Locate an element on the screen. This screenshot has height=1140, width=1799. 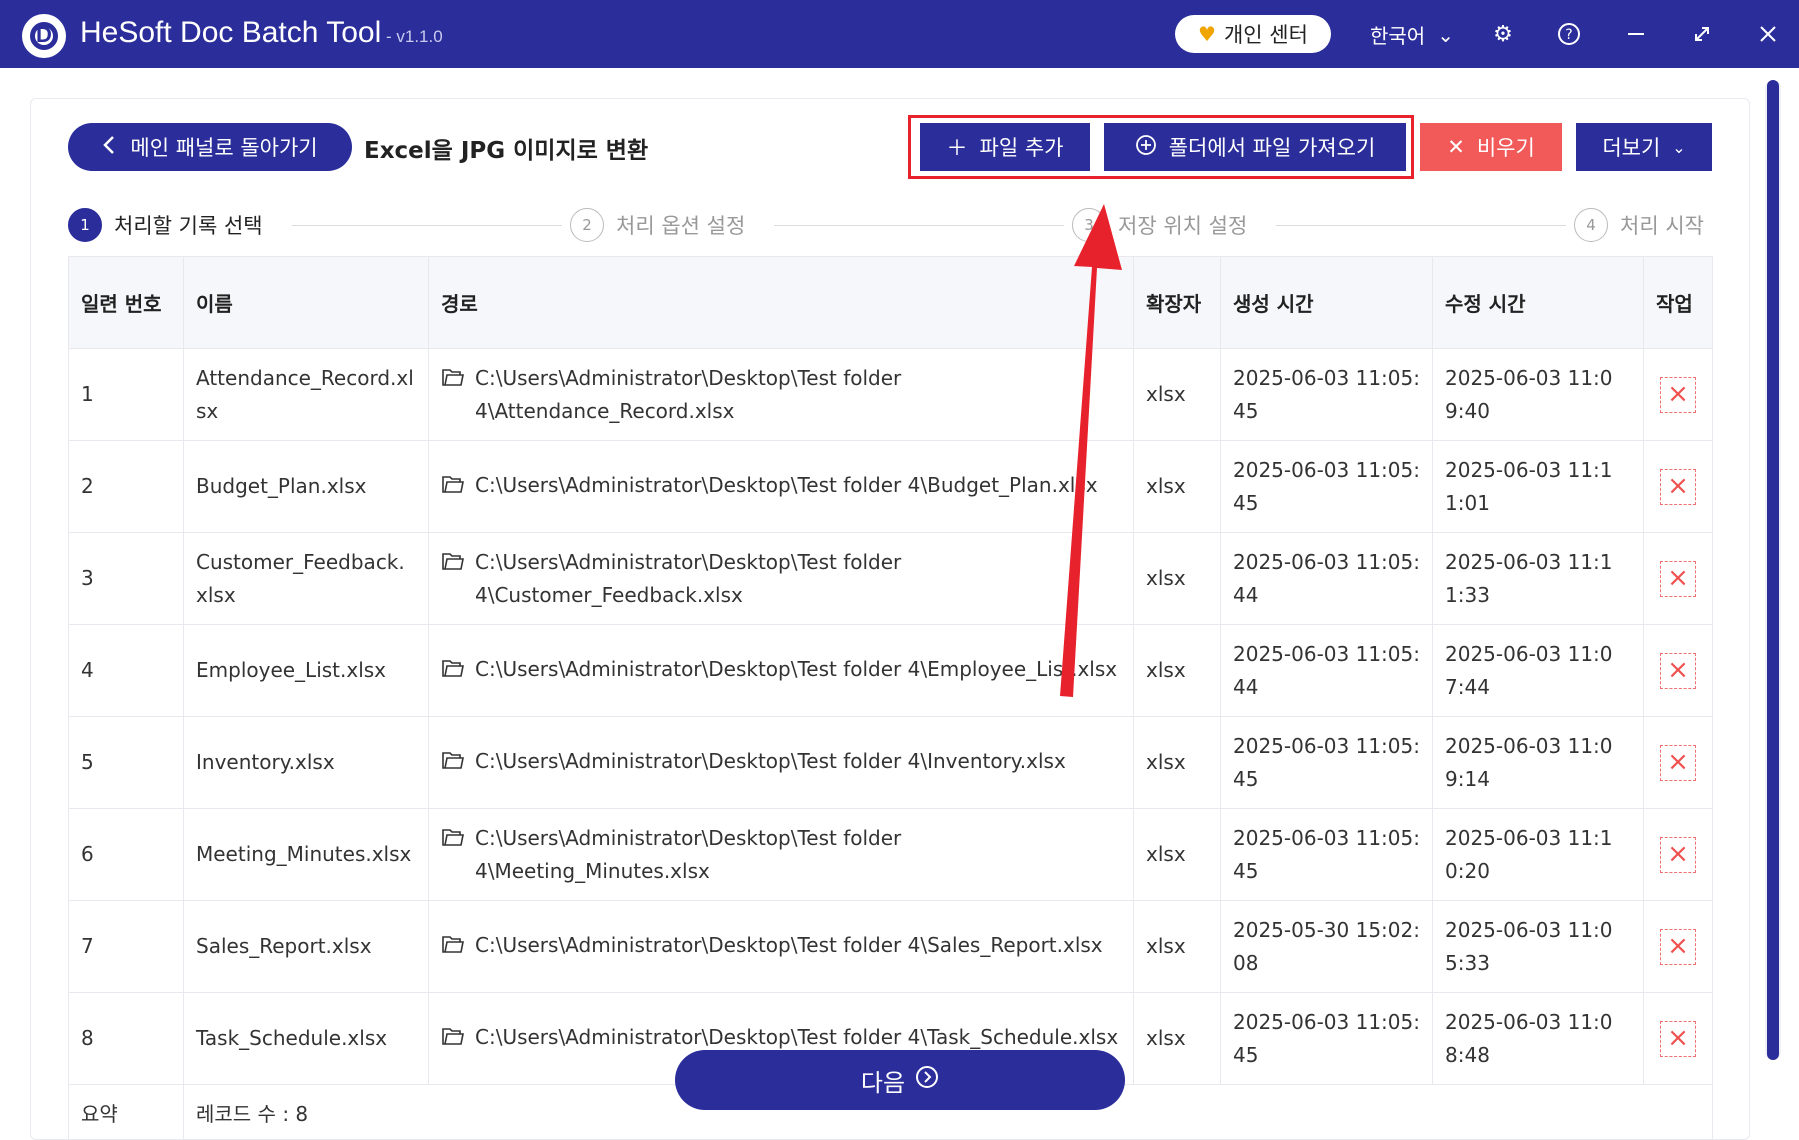
close-icon is located at coordinates (1768, 34).